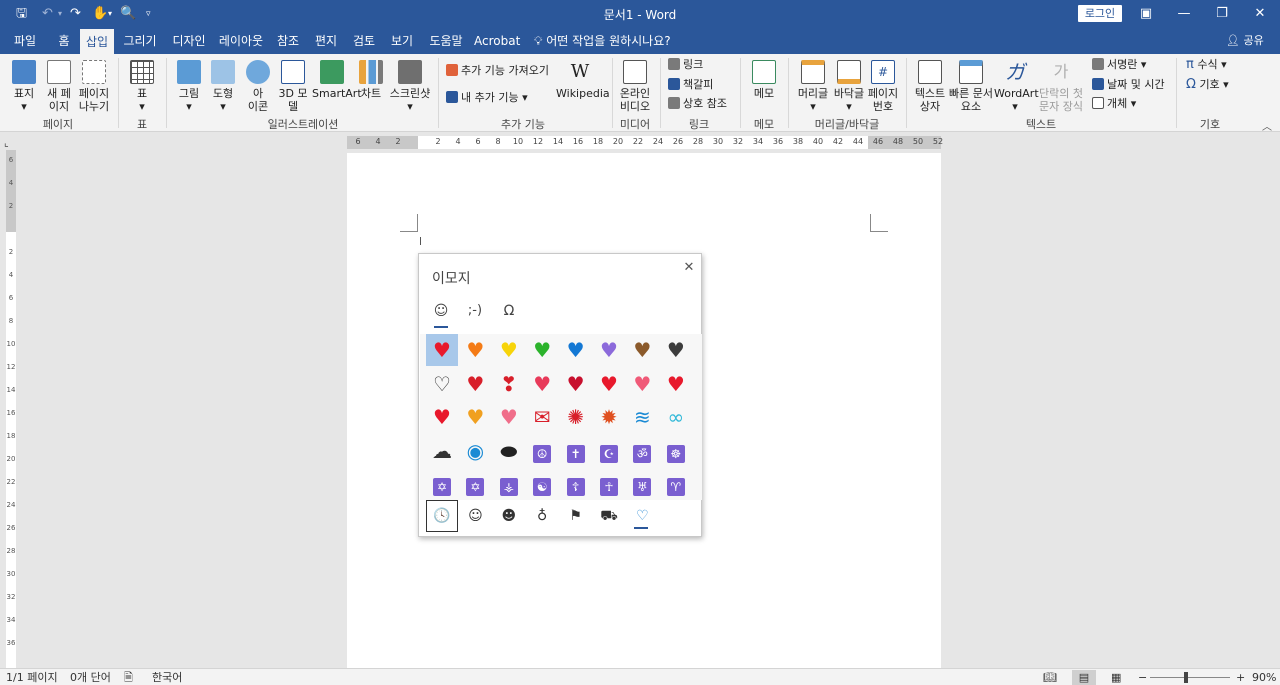 The image size is (1280, 685). What do you see at coordinates (128, 14) in the screenshot?
I see `print-preview-icon: 🔍` at bounding box center [128, 14].